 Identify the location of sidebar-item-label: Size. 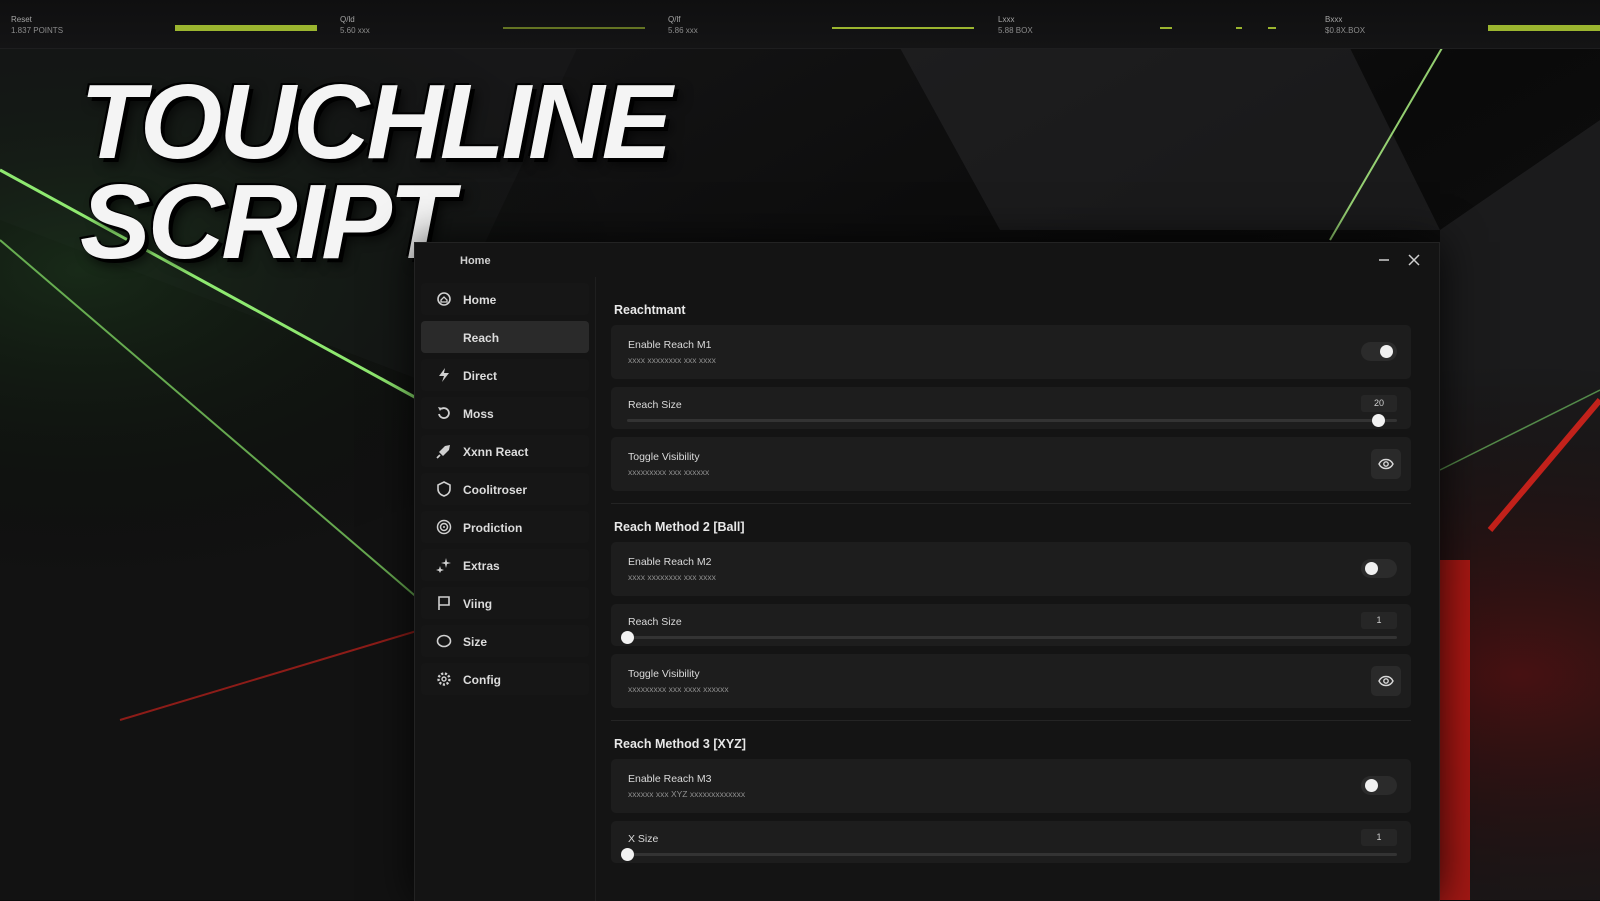
(475, 642).